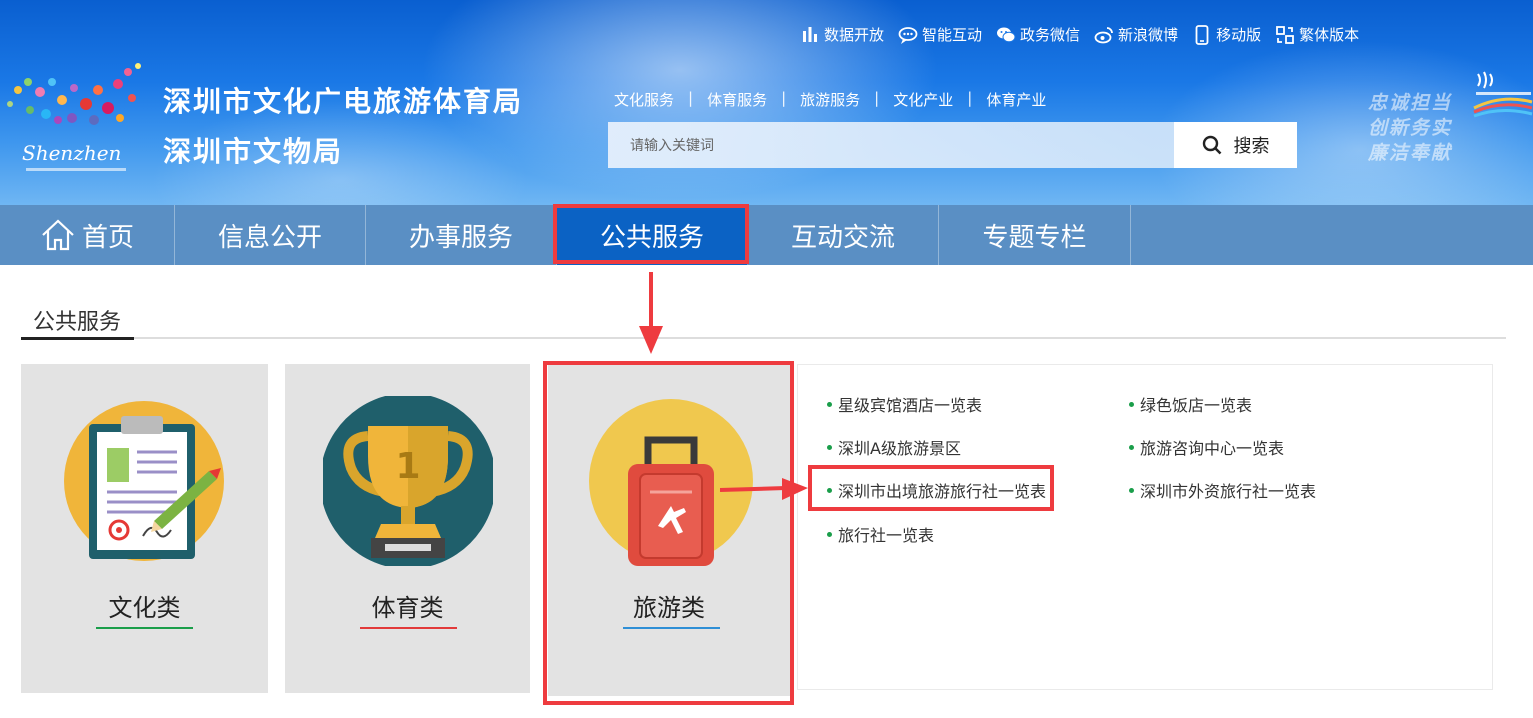  I want to click on quick-nav-culture-industry: 文化产业, so click(923, 99).